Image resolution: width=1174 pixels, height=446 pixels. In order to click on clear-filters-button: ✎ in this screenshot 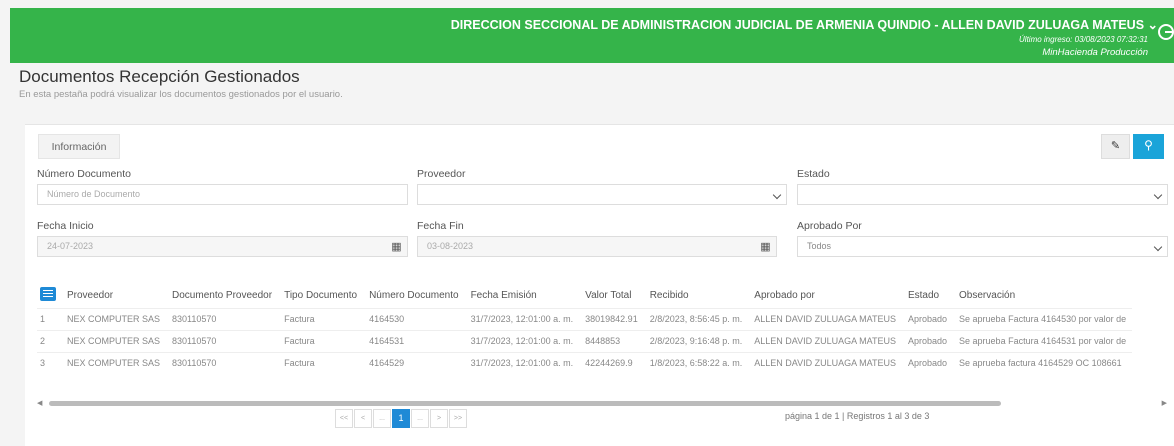, I will do `click(1115, 146)`.